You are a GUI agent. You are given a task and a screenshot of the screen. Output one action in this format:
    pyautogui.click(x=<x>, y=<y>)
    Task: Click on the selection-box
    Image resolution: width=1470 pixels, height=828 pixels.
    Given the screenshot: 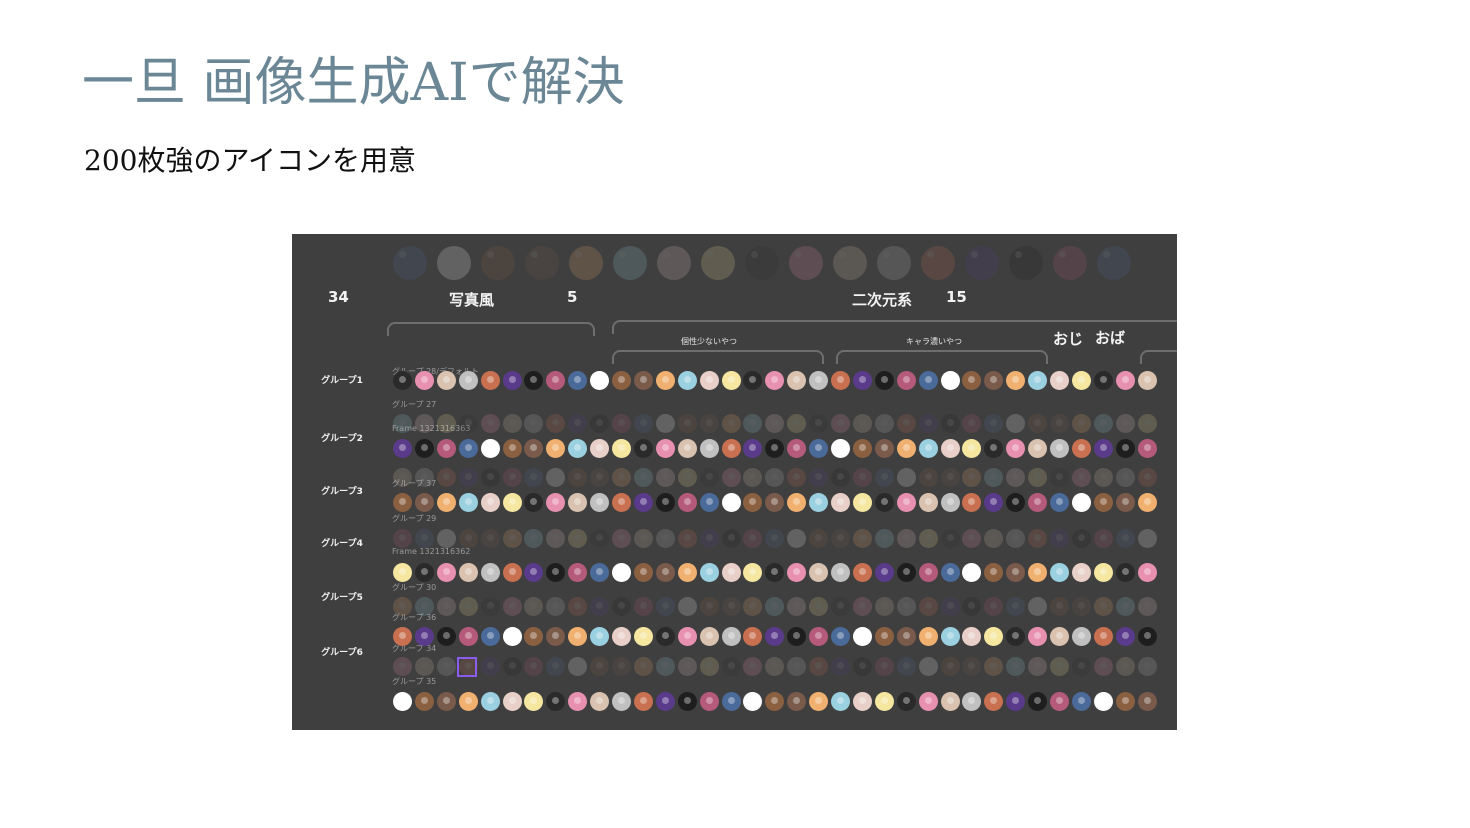 What is the action you would take?
    pyautogui.click(x=467, y=667)
    